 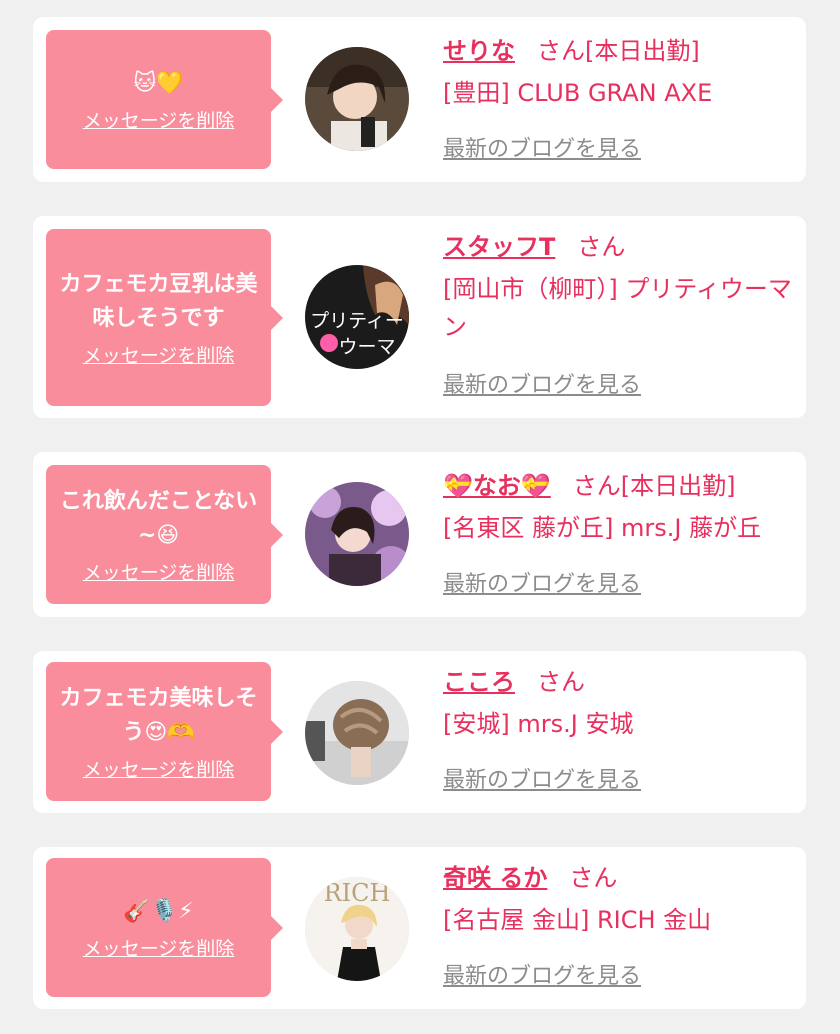 I want to click on shop-label: [名東区 藤が丘] mrs.J 藤が丘, so click(x=602, y=528).